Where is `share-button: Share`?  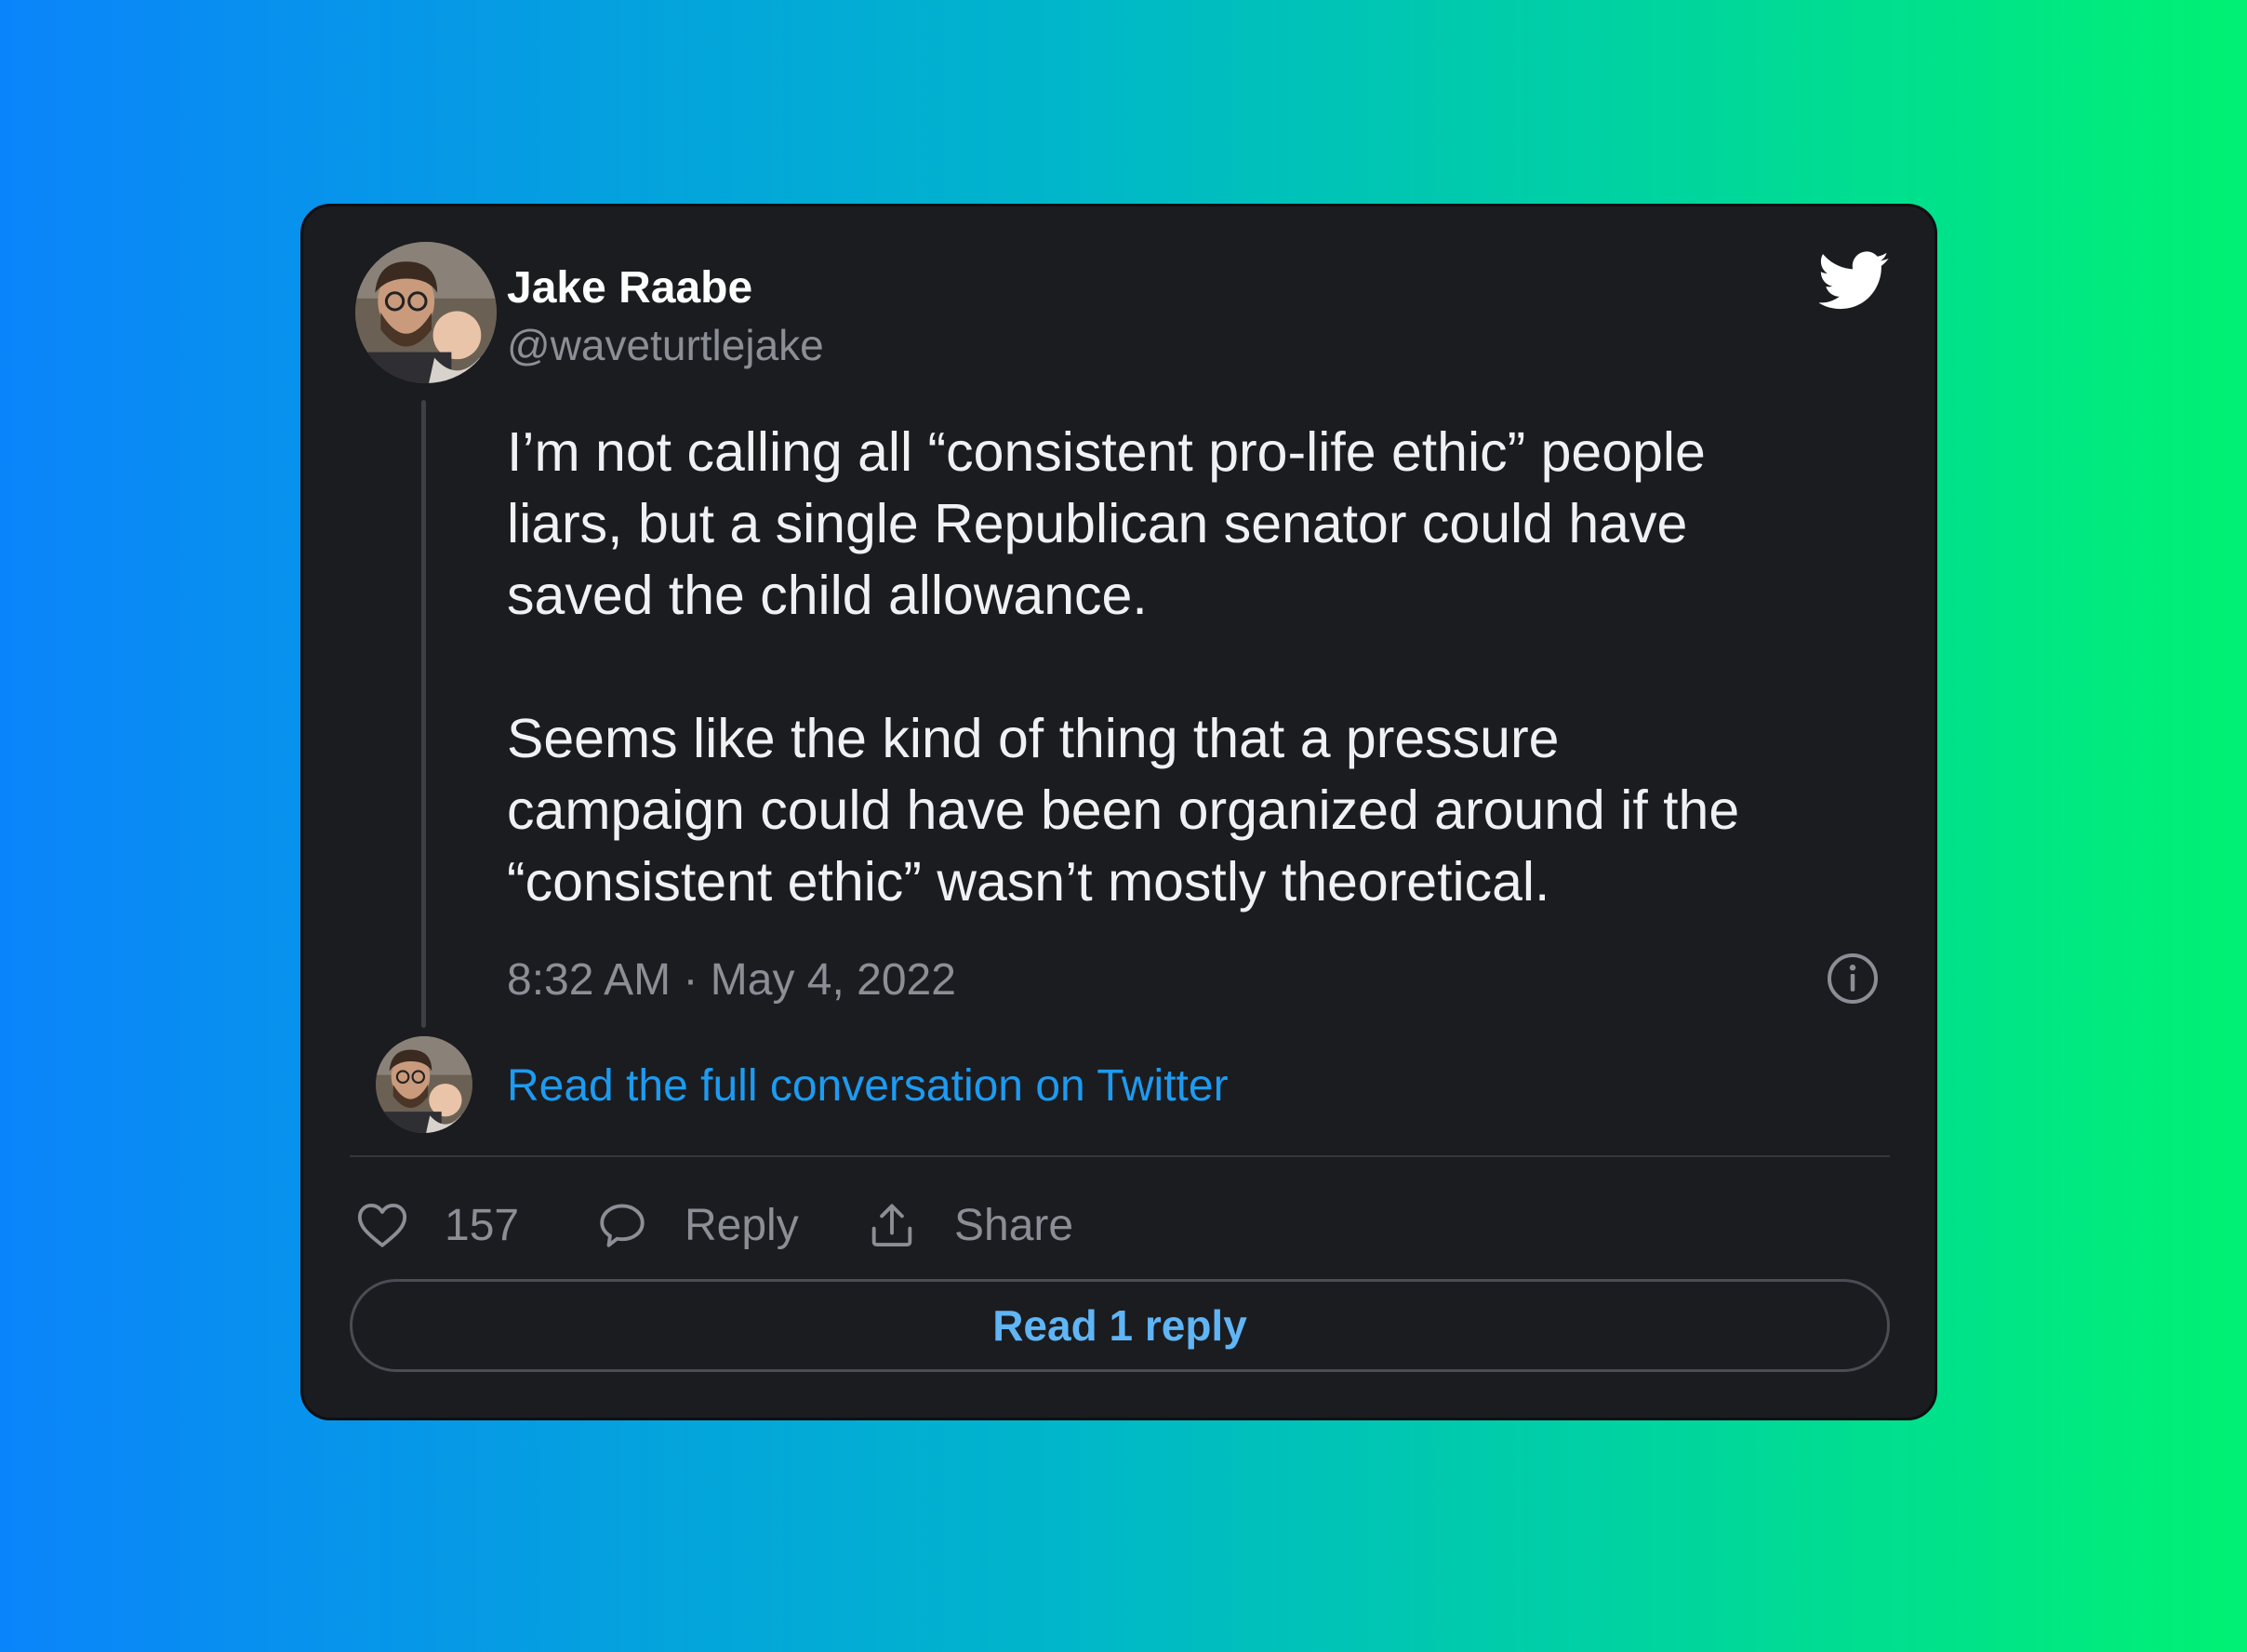 share-button: Share is located at coordinates (969, 1225).